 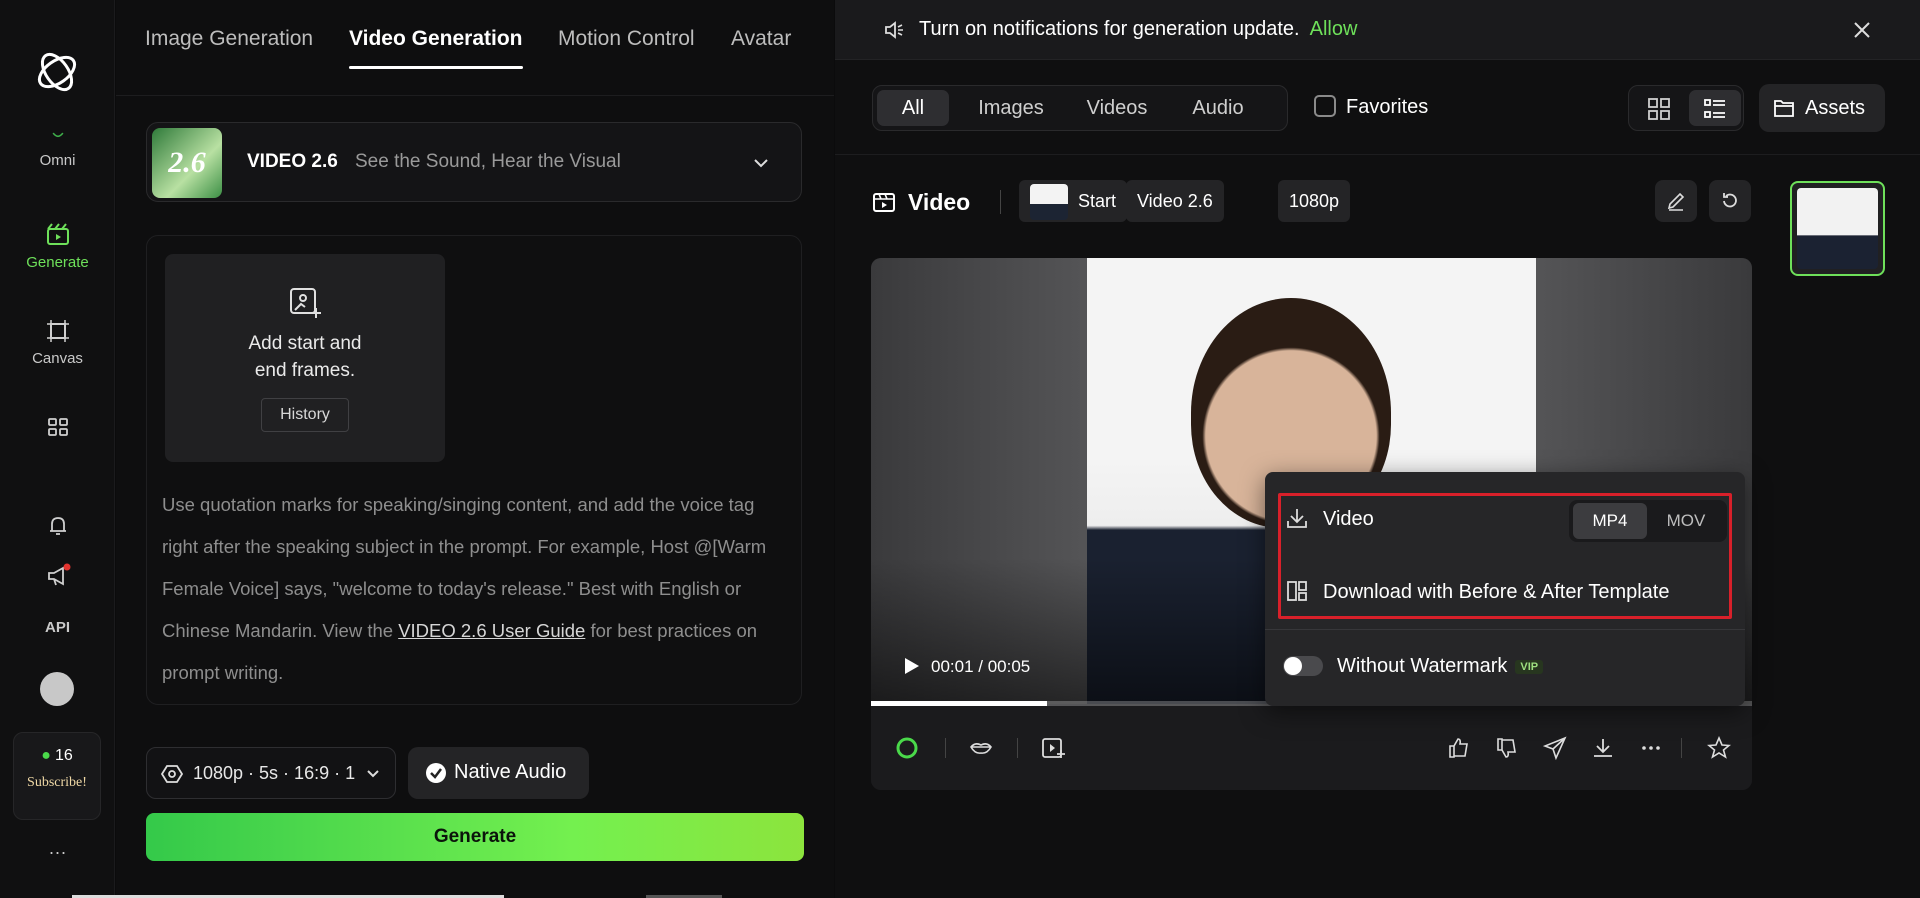 What do you see at coordinates (1529, 667) in the screenshot?
I see `vip-badge: VIP` at bounding box center [1529, 667].